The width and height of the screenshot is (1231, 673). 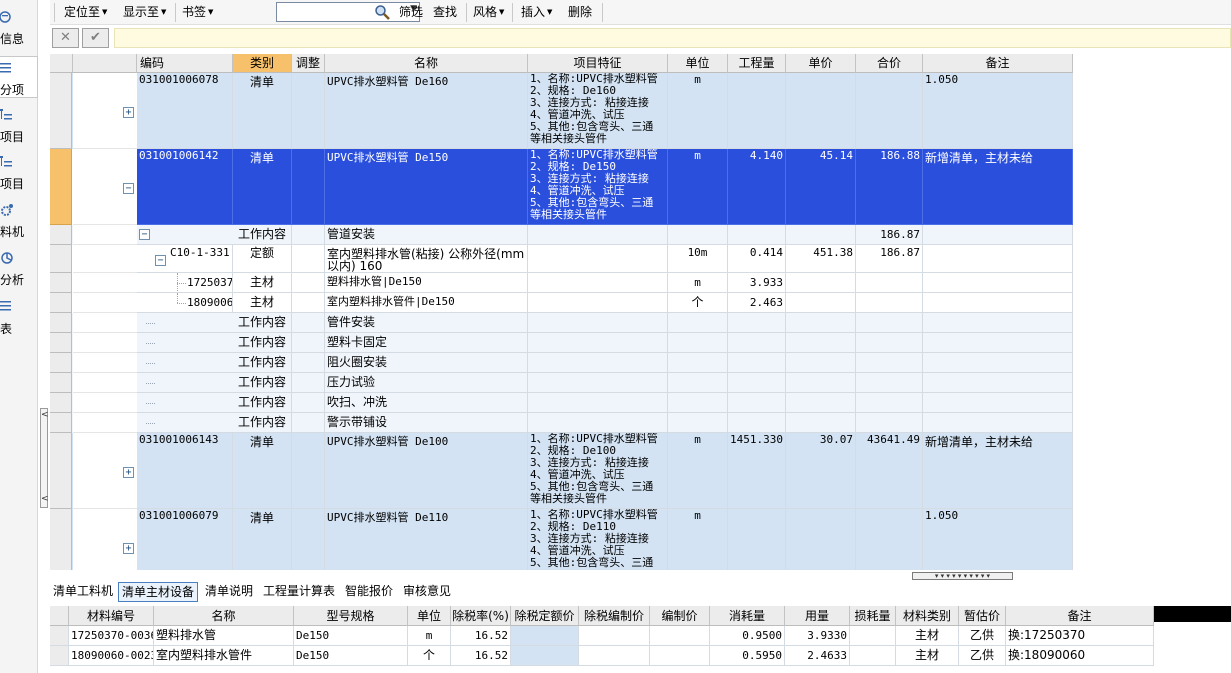 What do you see at coordinates (545, 656) in the screenshot?
I see `cell-ex-tax-quota-price` at bounding box center [545, 656].